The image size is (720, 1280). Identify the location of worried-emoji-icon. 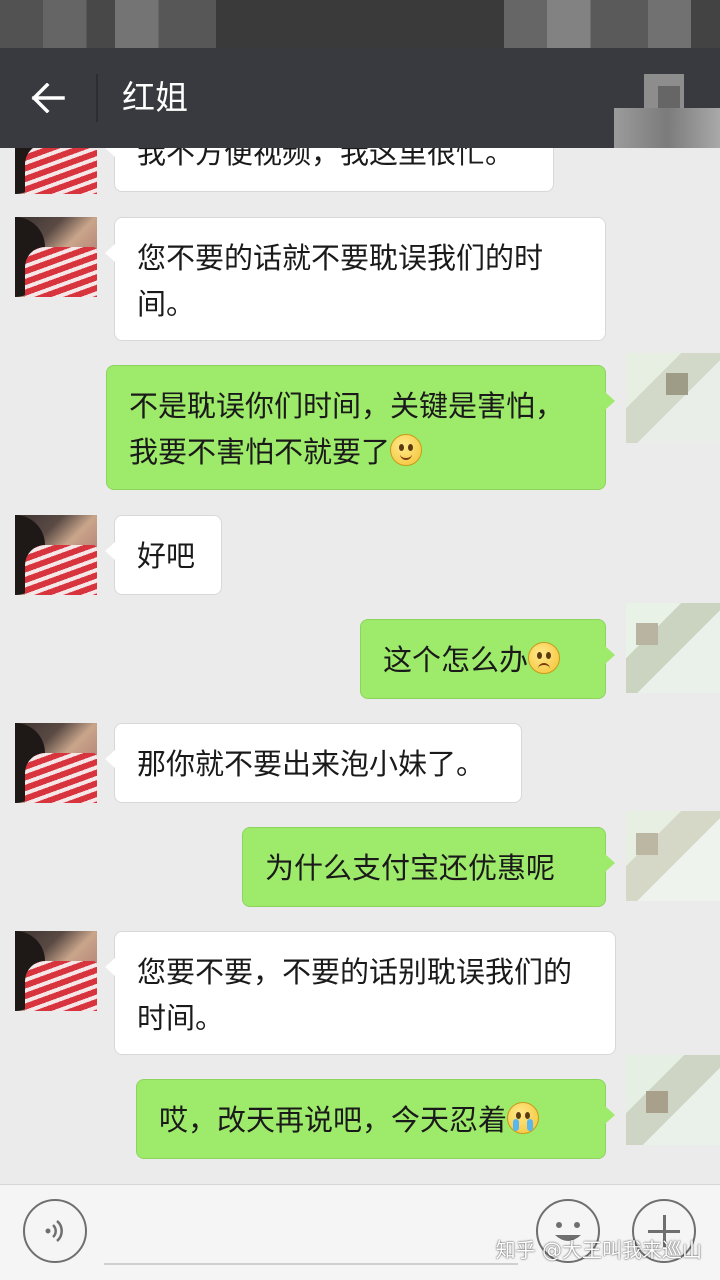
(544, 658).